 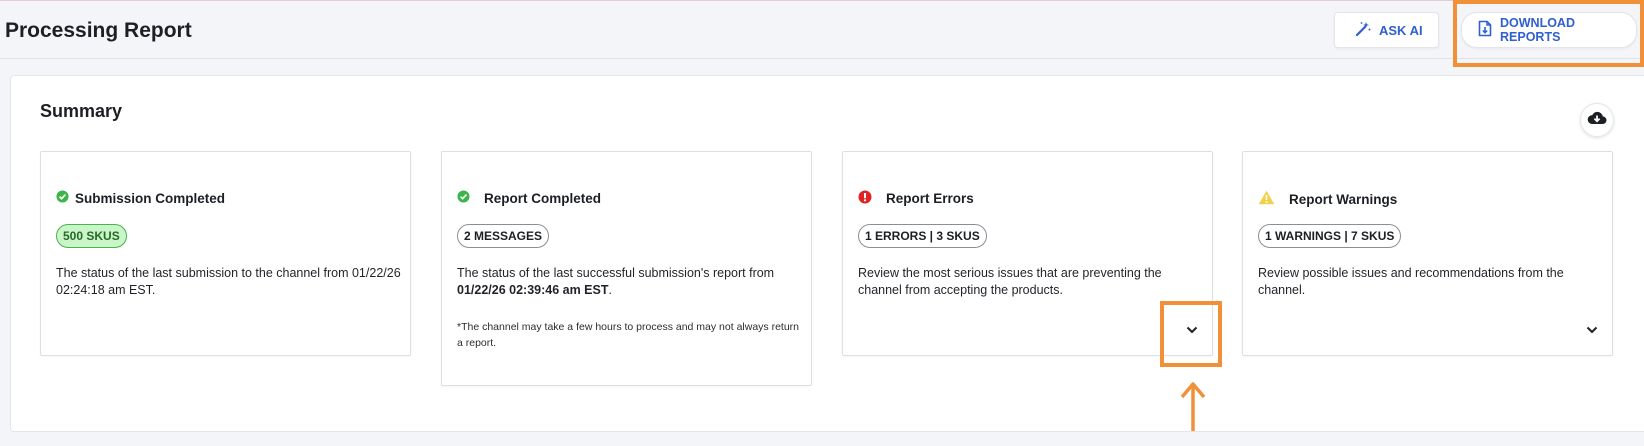 What do you see at coordinates (1548, 33) in the screenshot?
I see `highlight-box-download` at bounding box center [1548, 33].